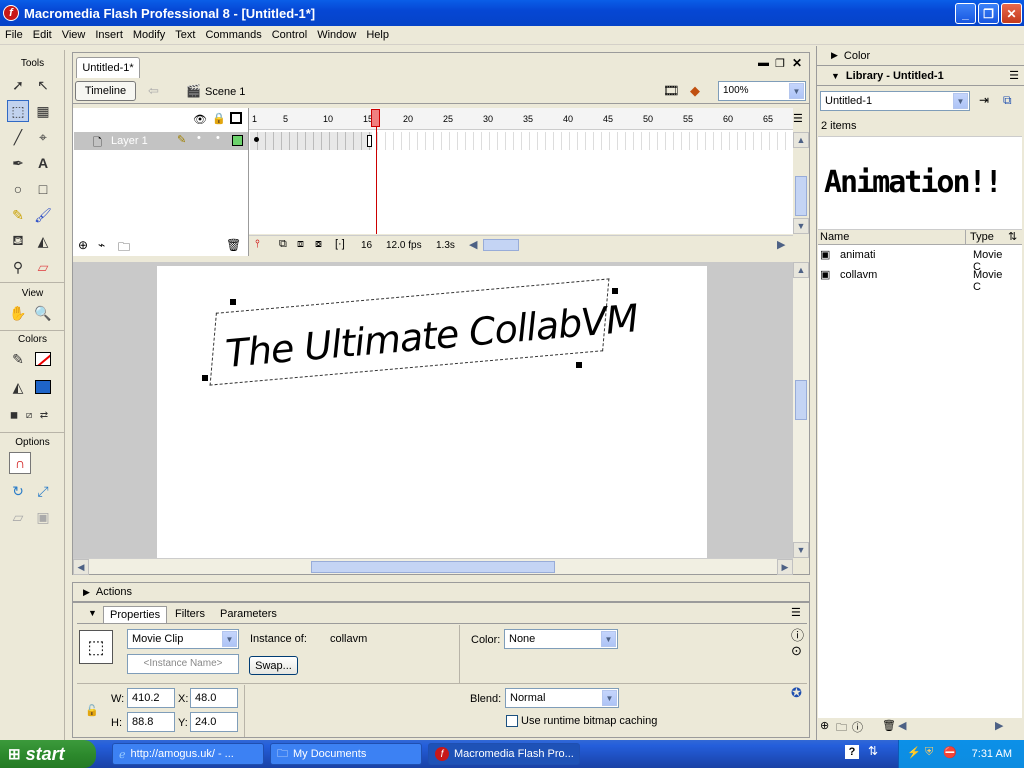 The width and height of the screenshot is (1024, 768). Describe the element at coordinates (43, 111) in the screenshot. I see `gradient-transform-tool-icon: ▦` at that location.